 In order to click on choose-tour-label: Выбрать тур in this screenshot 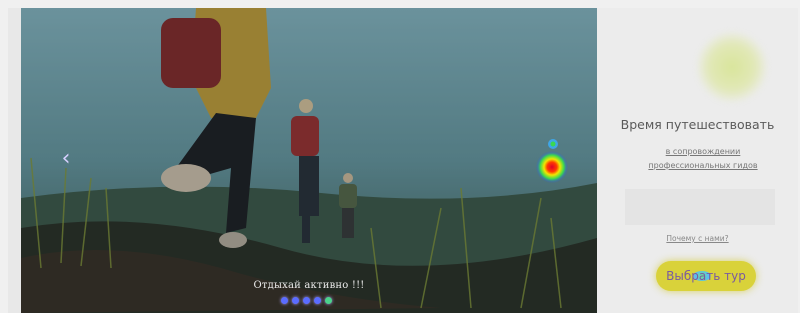, I will do `click(706, 276)`.